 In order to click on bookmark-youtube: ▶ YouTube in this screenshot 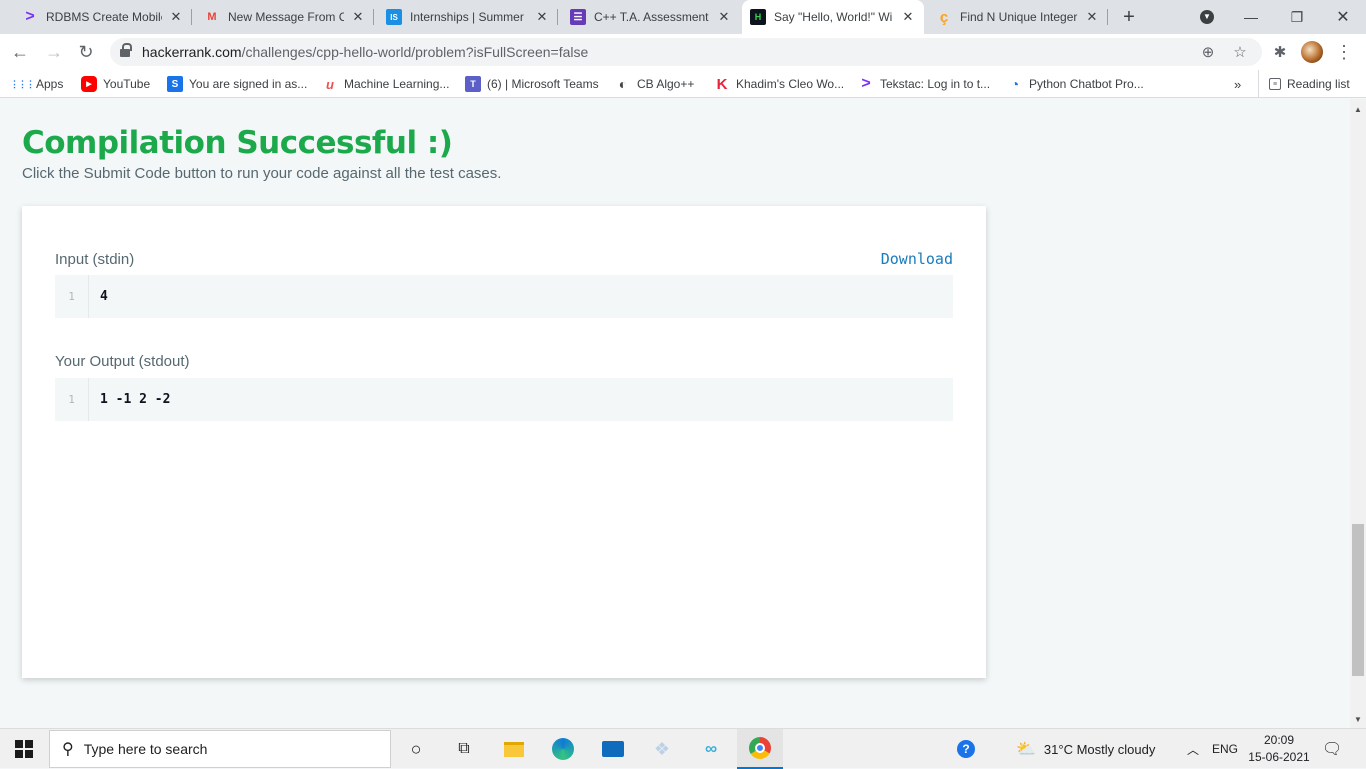, I will do `click(115, 84)`.